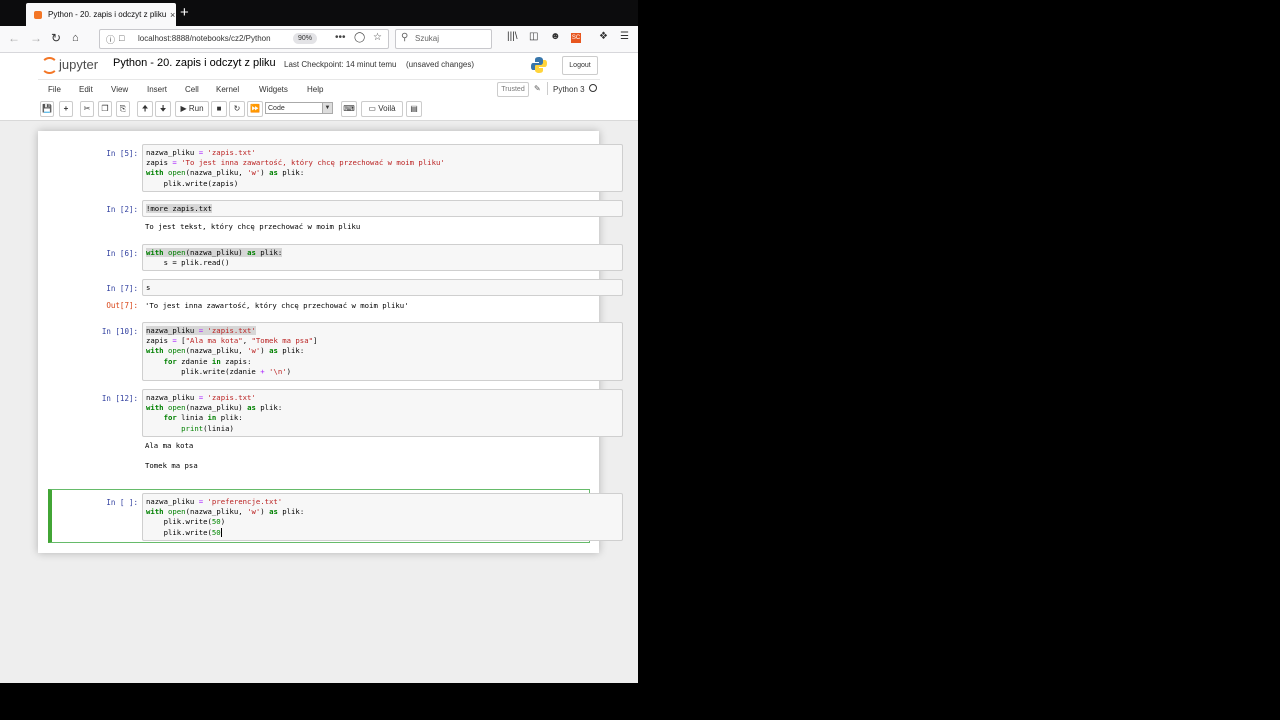 The image size is (1280, 720). I want to click on tab-close-icon: ×, so click(172, 15).